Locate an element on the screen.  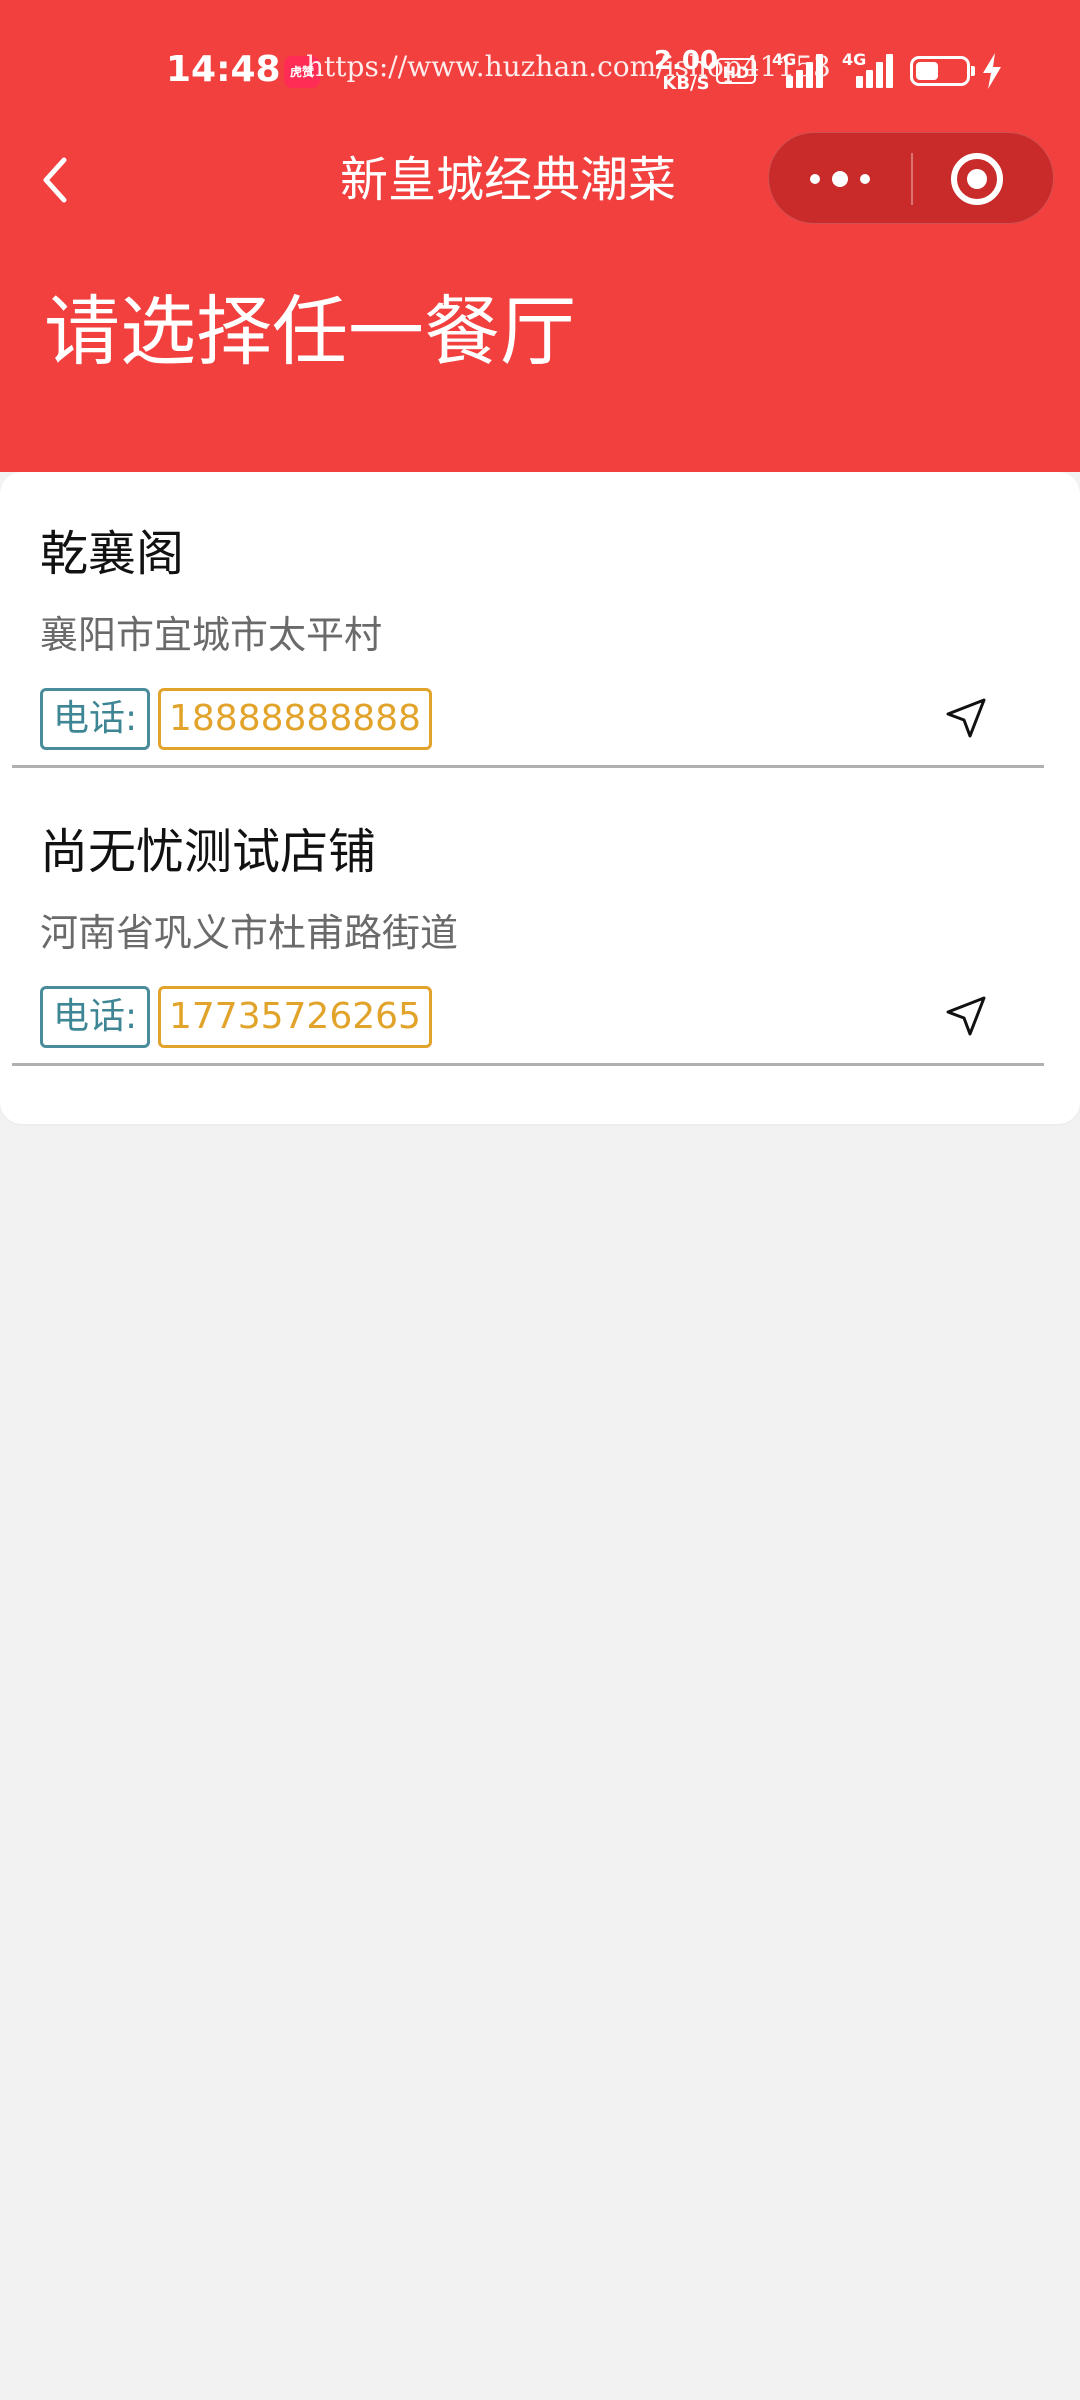
page-heading: 请选择任一餐厅 is located at coordinates (310, 331).